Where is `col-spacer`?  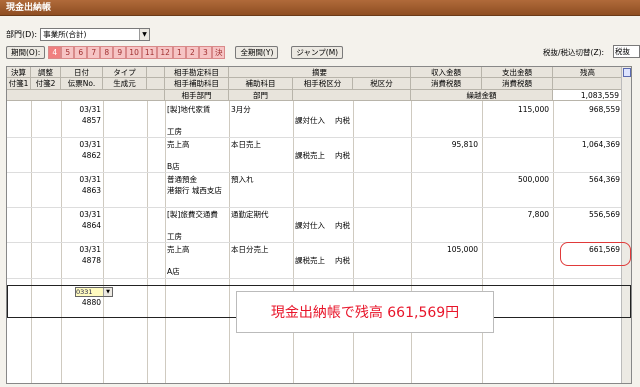 col-spacer is located at coordinates (156, 72).